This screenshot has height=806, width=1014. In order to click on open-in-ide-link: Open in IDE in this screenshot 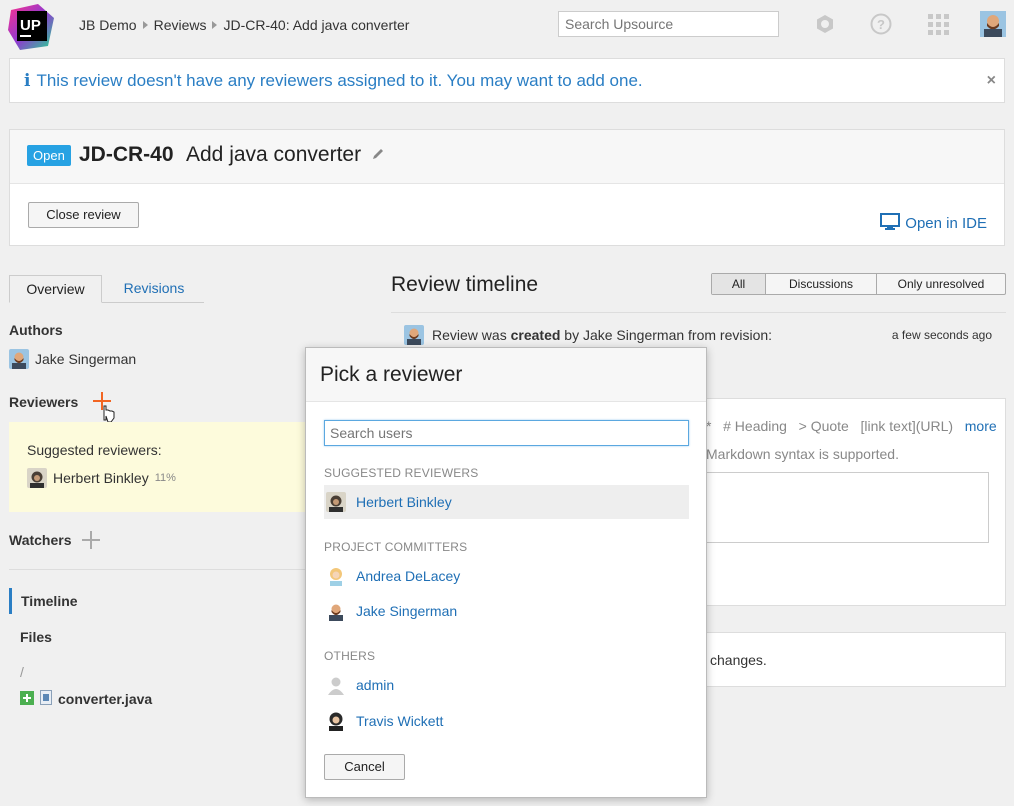, I will do `click(933, 223)`.